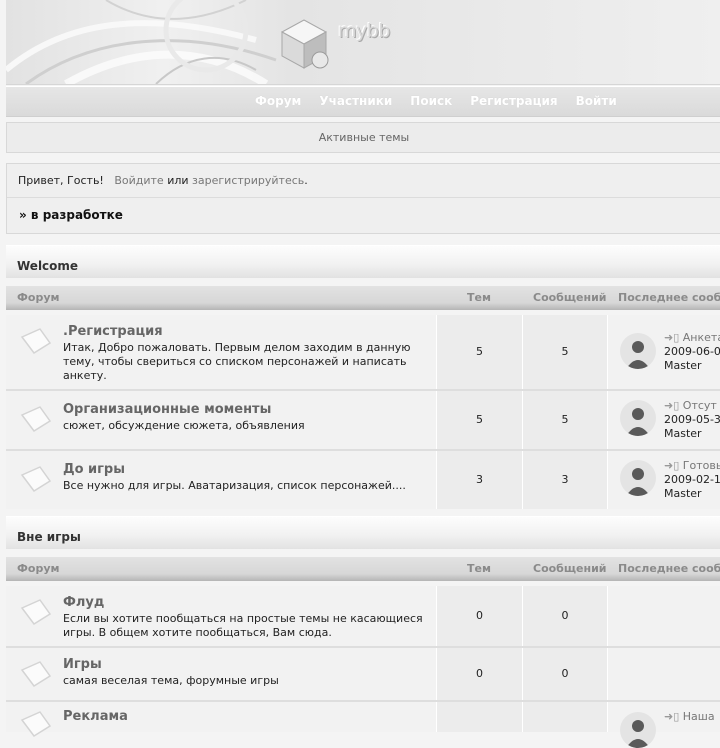  Describe the element at coordinates (138, 180) in the screenshot. I see `login-link: Войдите` at that location.